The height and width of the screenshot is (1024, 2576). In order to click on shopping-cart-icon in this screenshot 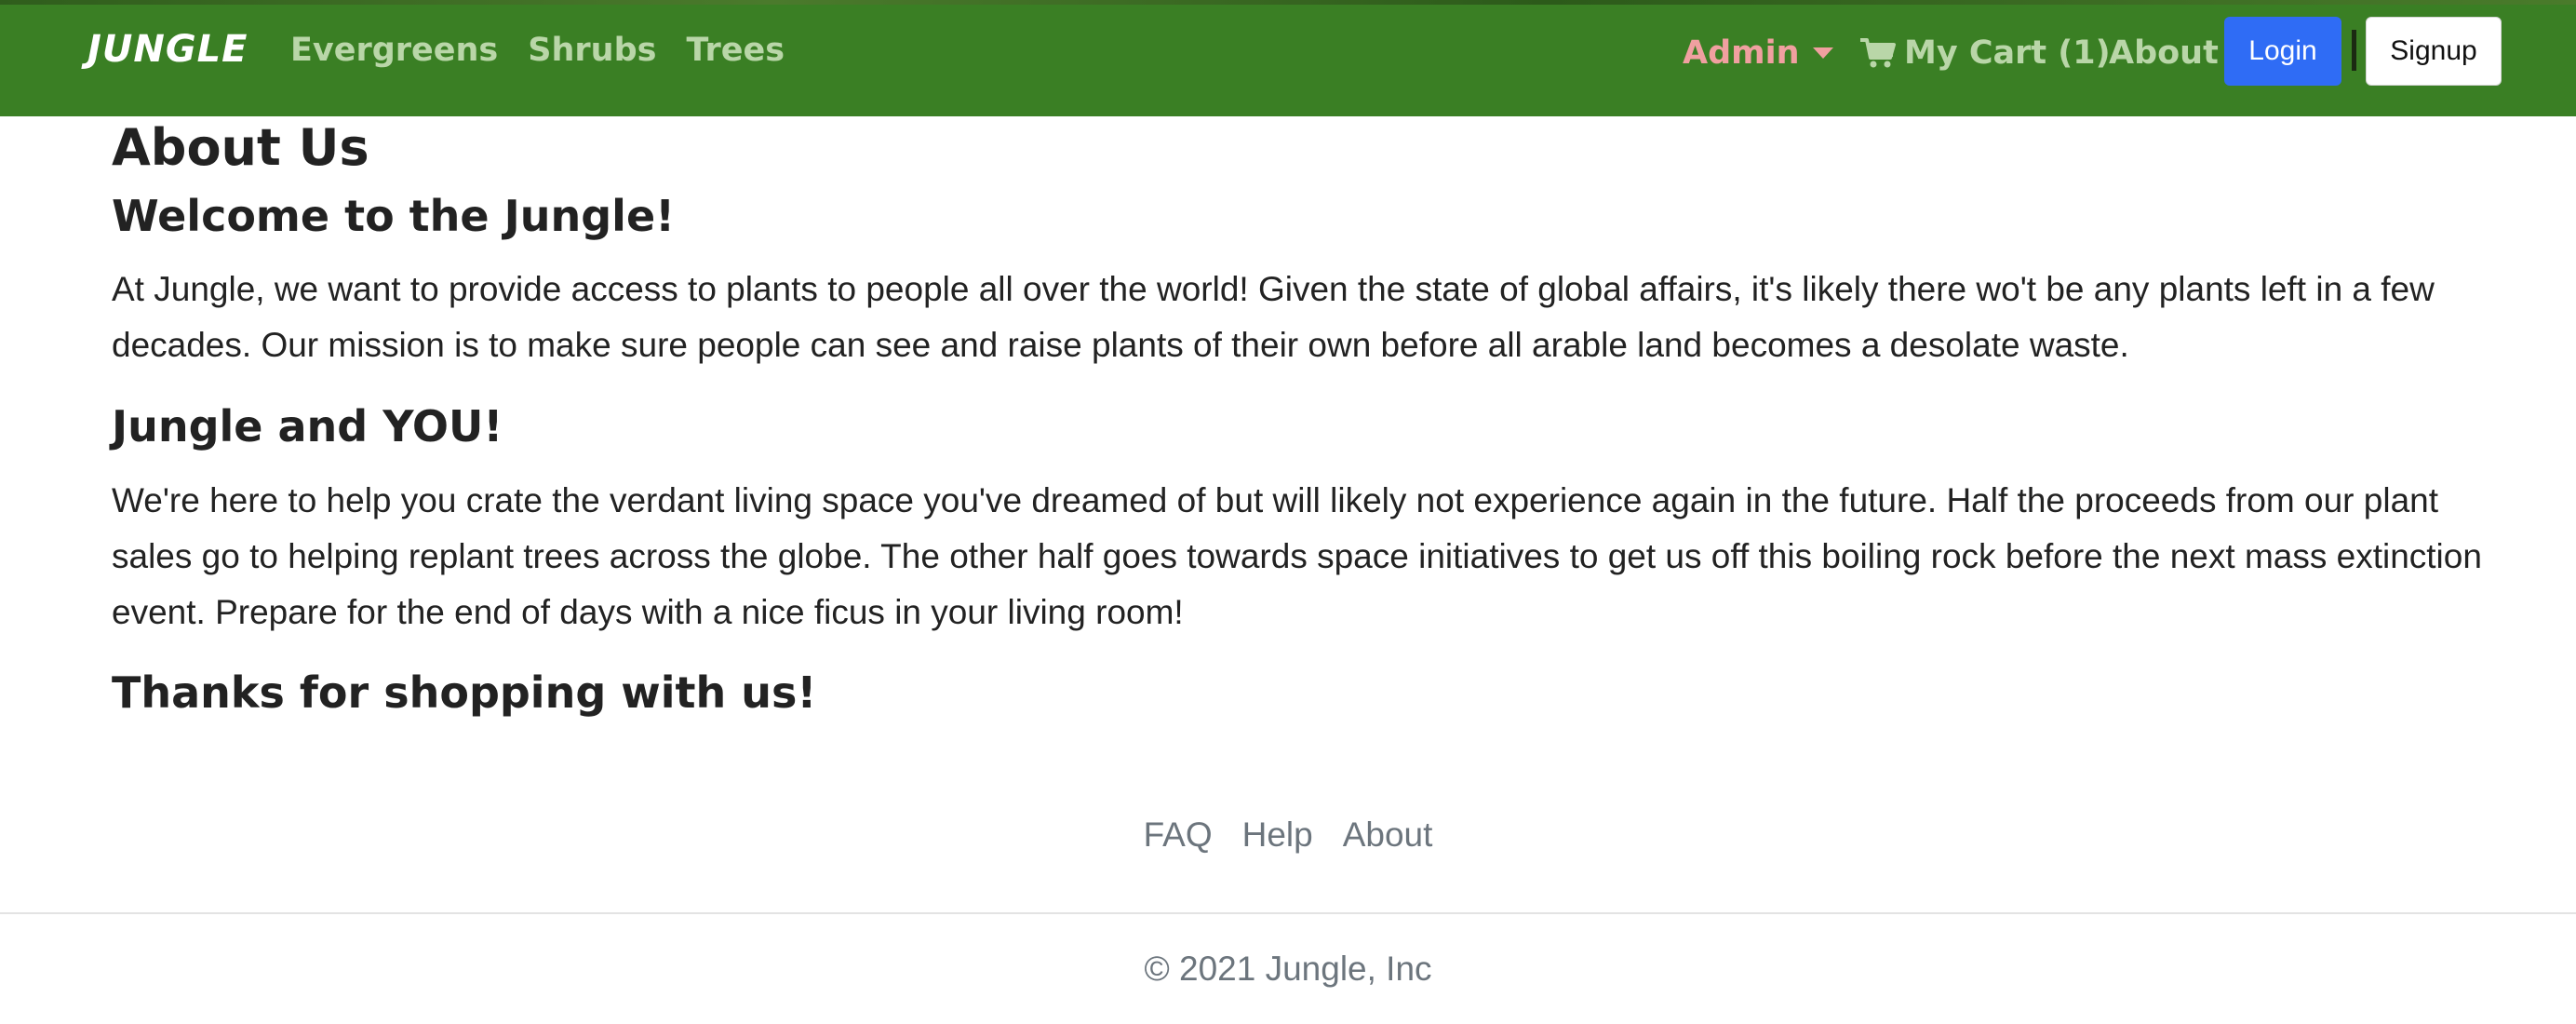, I will do `click(1878, 53)`.